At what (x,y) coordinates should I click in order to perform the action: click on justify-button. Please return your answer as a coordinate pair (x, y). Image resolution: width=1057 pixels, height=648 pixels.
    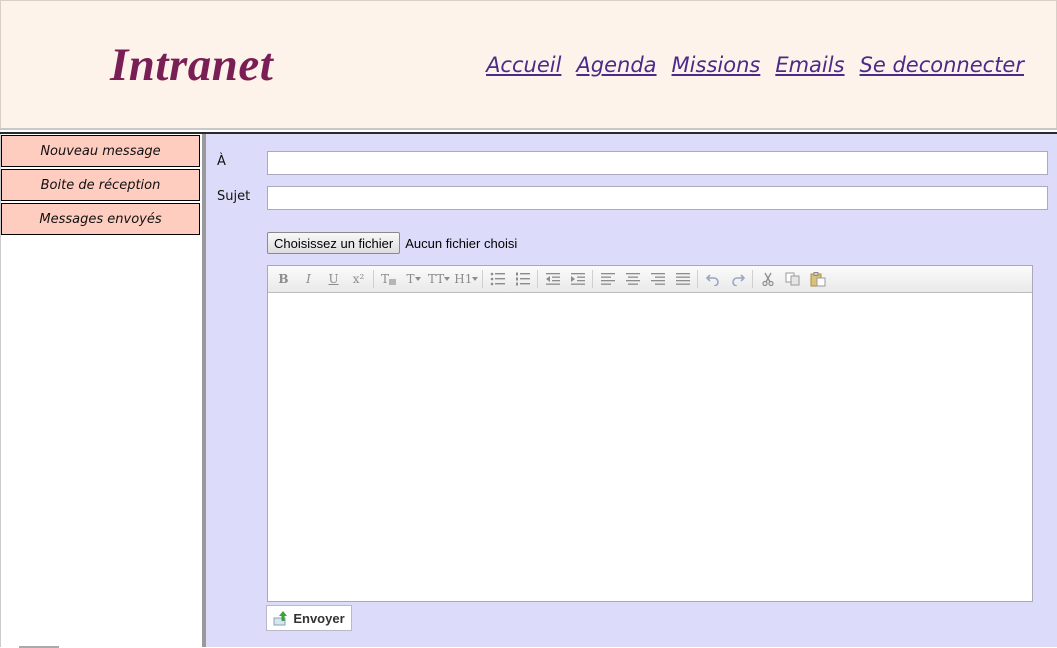
    Looking at the image, I should click on (682, 279).